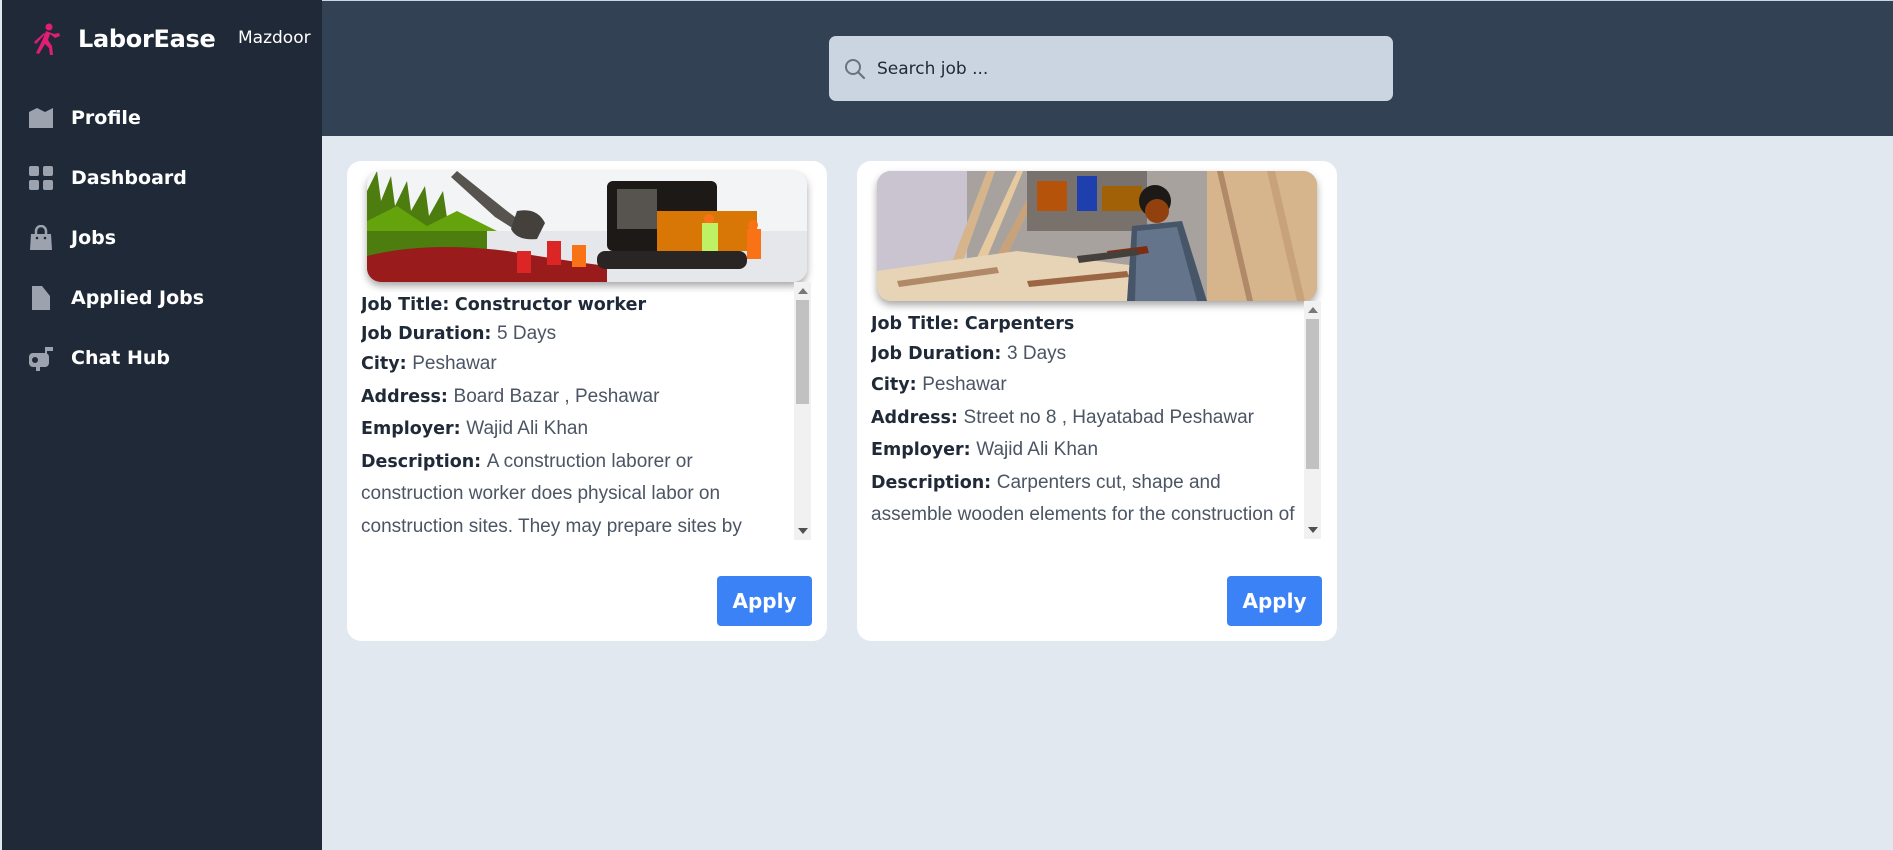 This screenshot has height=850, width=1893. I want to click on sidebar-item-jobs: Jobs, so click(162, 238).